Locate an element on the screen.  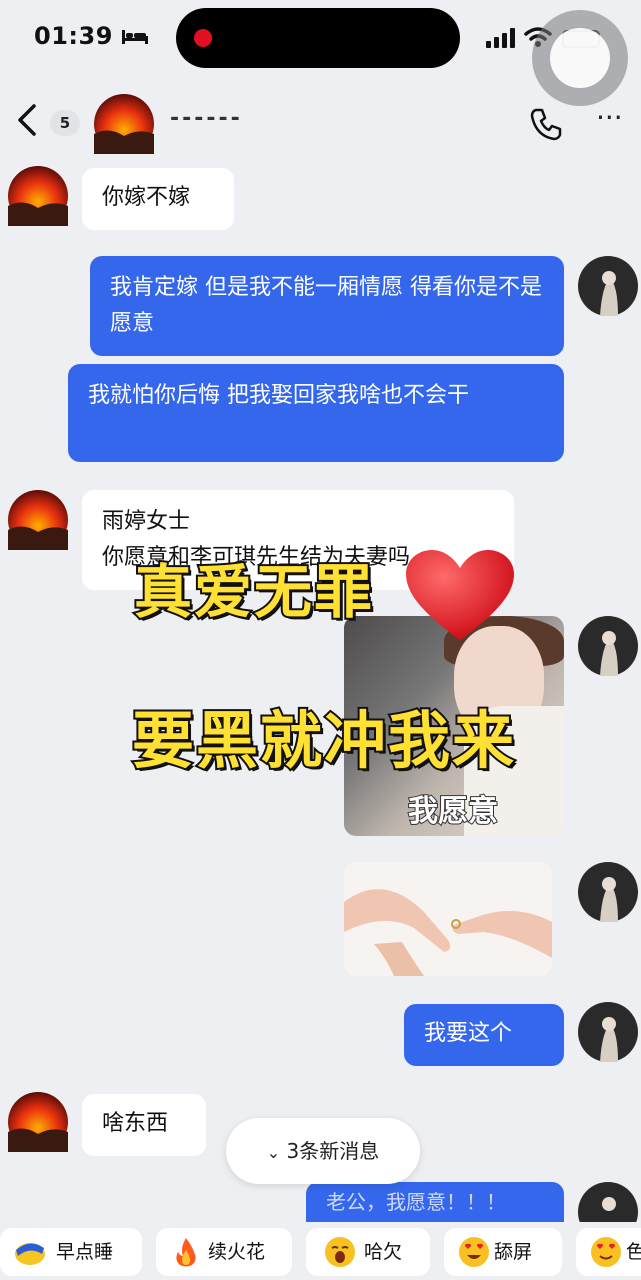
message-bubble-incoming: 啥东西 is located at coordinates (144, 1125).